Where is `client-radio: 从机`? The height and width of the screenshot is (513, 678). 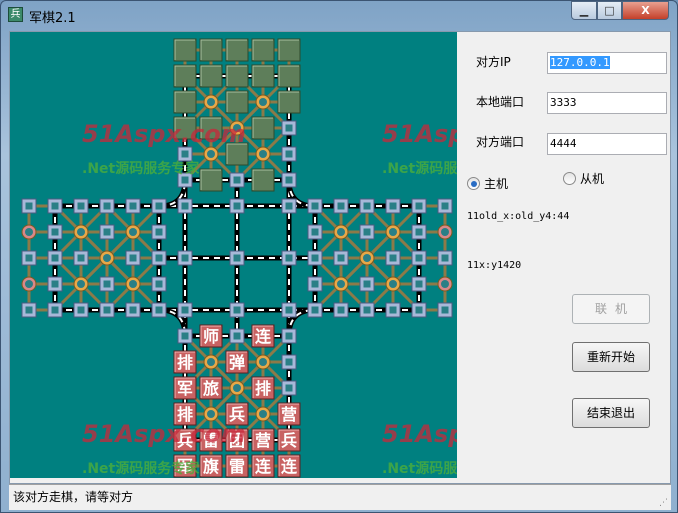 client-radio: 从机 is located at coordinates (583, 178).